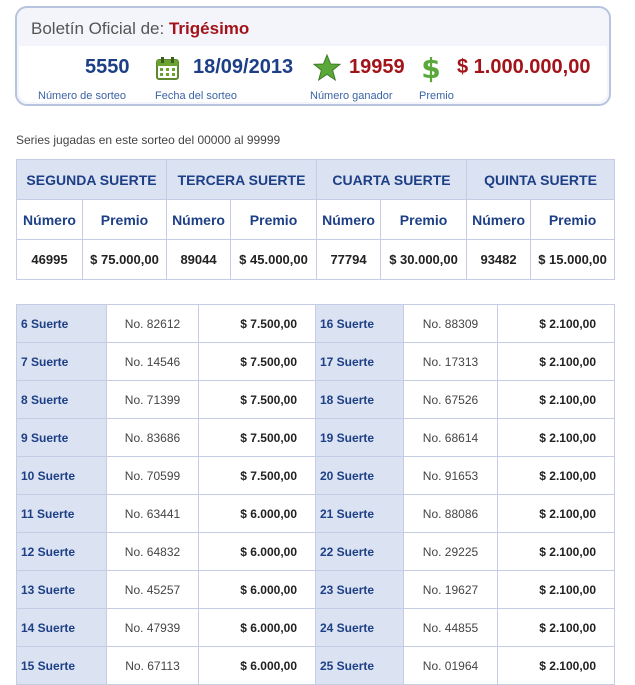 The width and height of the screenshot is (635, 685). What do you see at coordinates (152, 589) in the screenshot?
I see `prize-ticket-number: No. 45257` at bounding box center [152, 589].